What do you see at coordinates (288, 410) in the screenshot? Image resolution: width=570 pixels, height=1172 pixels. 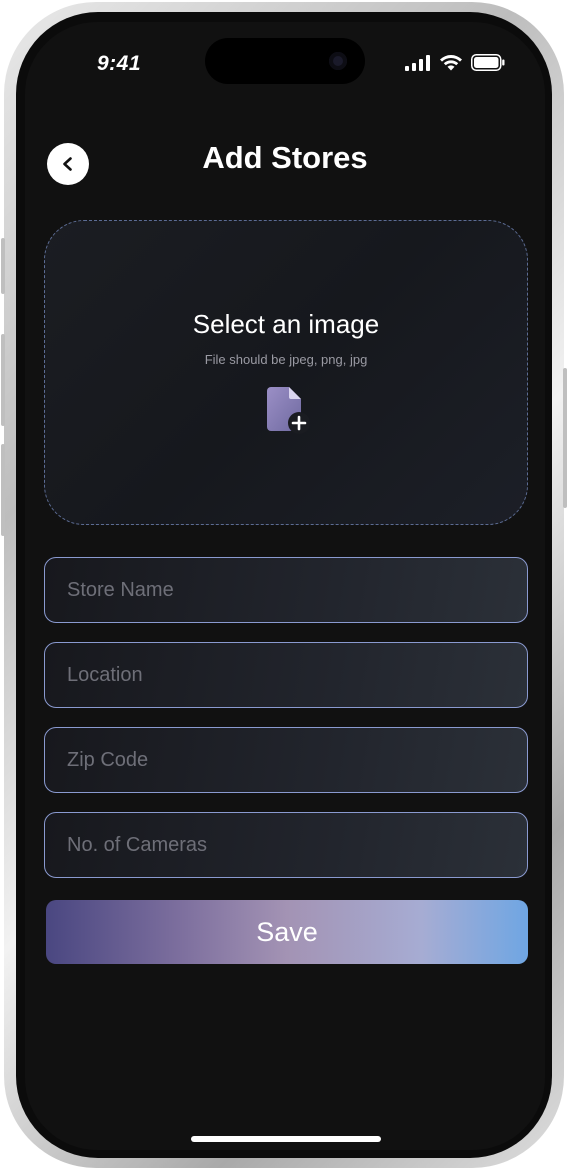 I see `file-add-icon` at bounding box center [288, 410].